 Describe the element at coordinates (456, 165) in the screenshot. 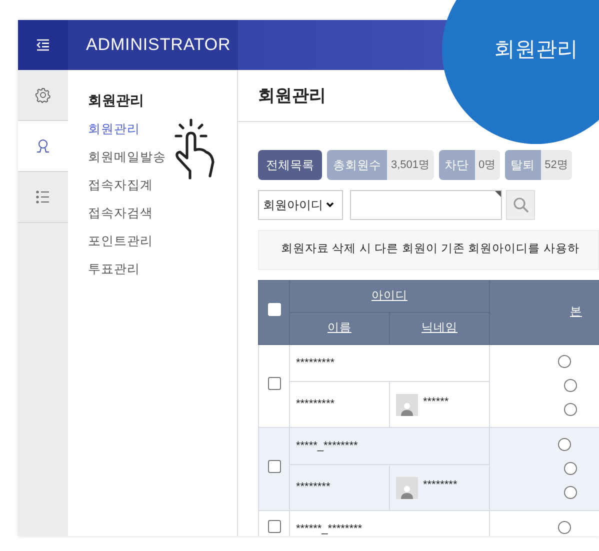

I see `stat-label: 차단` at that location.